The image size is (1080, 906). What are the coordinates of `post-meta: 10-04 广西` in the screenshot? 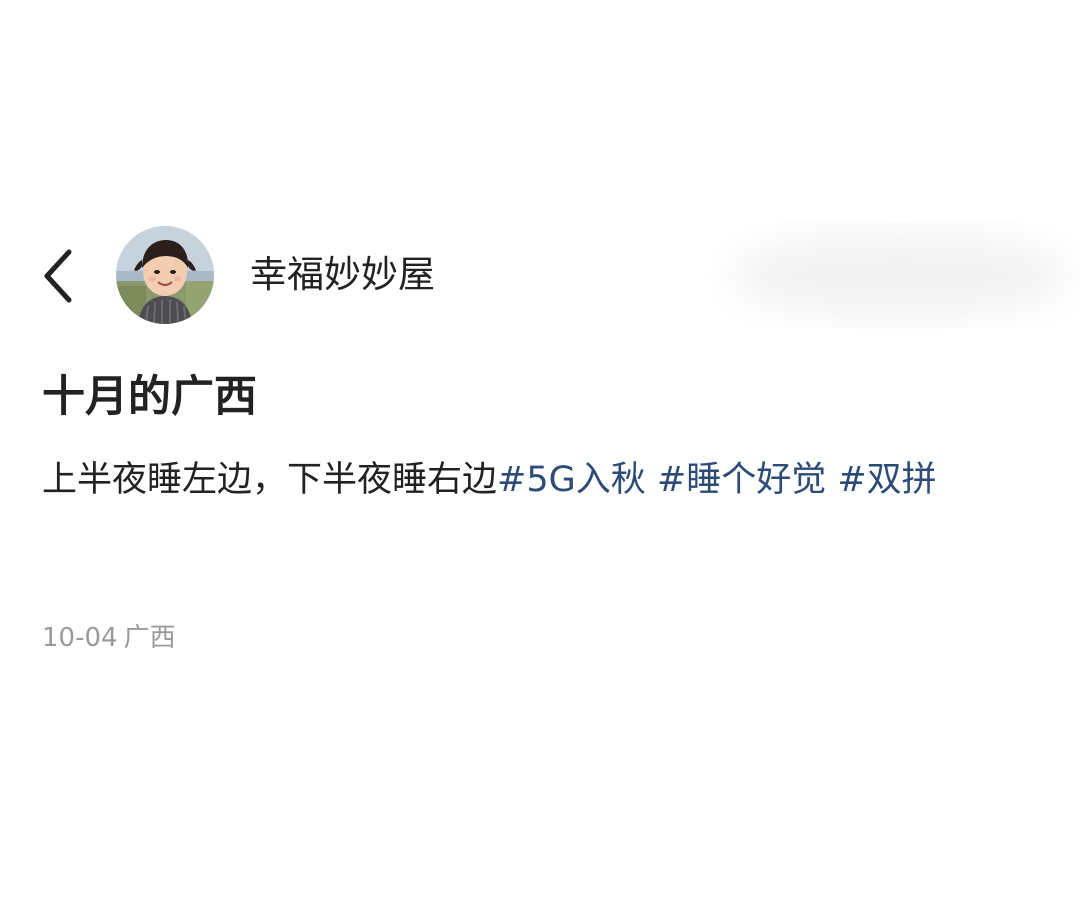 It's located at (109, 638).